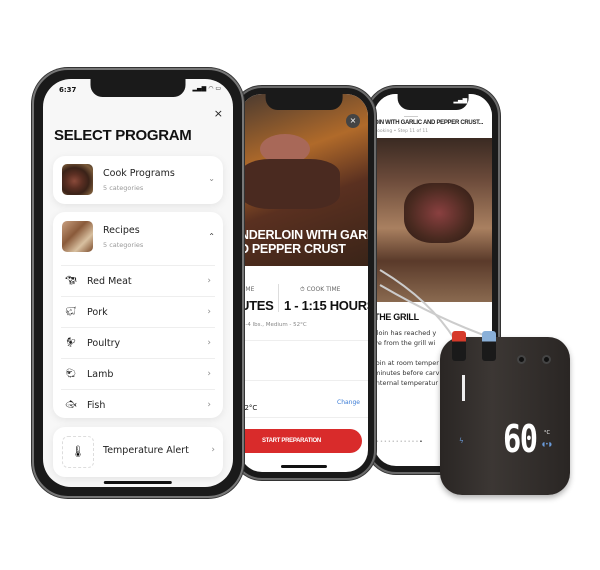  What do you see at coordinates (547, 444) in the screenshot?
I see `wifi-icon: ◖•◗` at bounding box center [547, 444].